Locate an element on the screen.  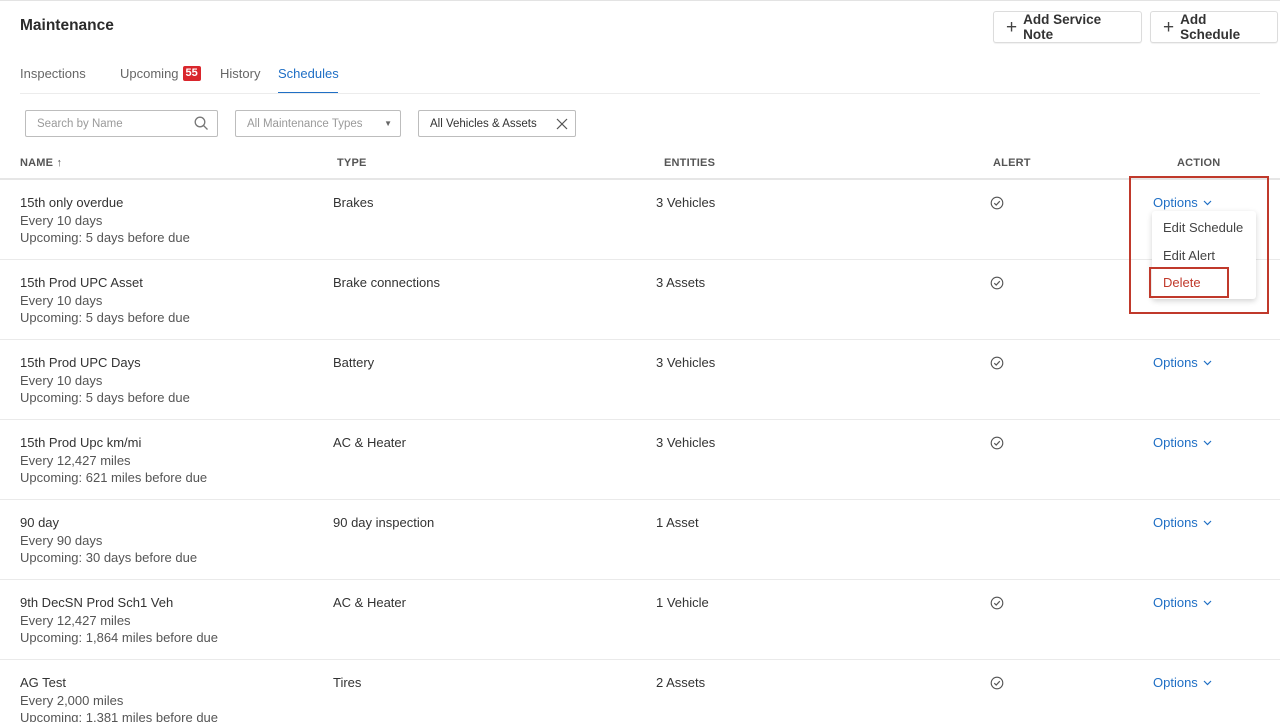
vehicles-assets-value: All Vehicles & Assets is located at coordinates (483, 123).